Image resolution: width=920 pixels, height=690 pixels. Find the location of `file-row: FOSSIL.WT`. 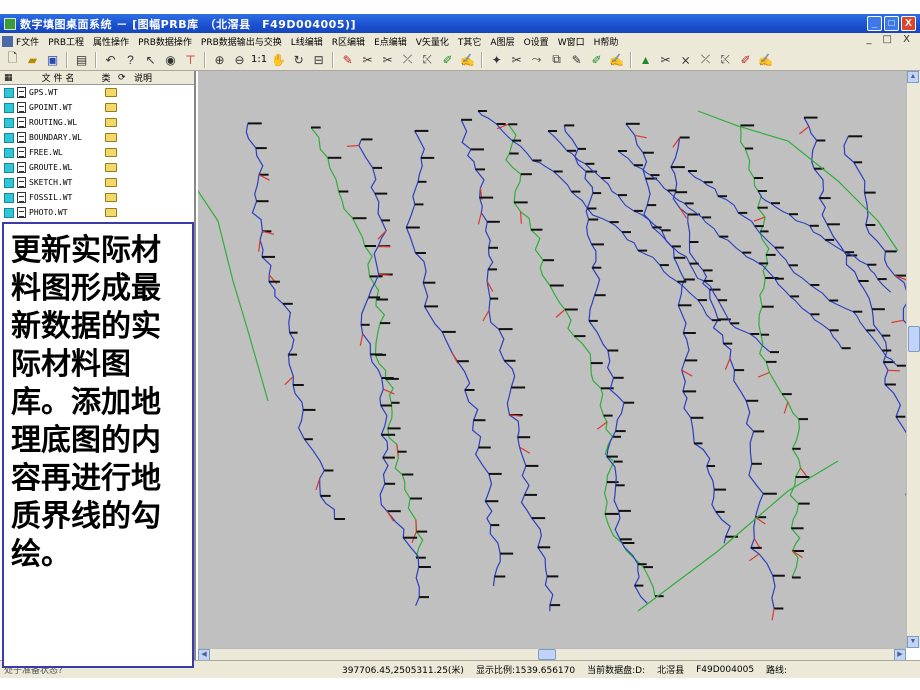

file-row: FOSSIL.WT is located at coordinates (97, 197).